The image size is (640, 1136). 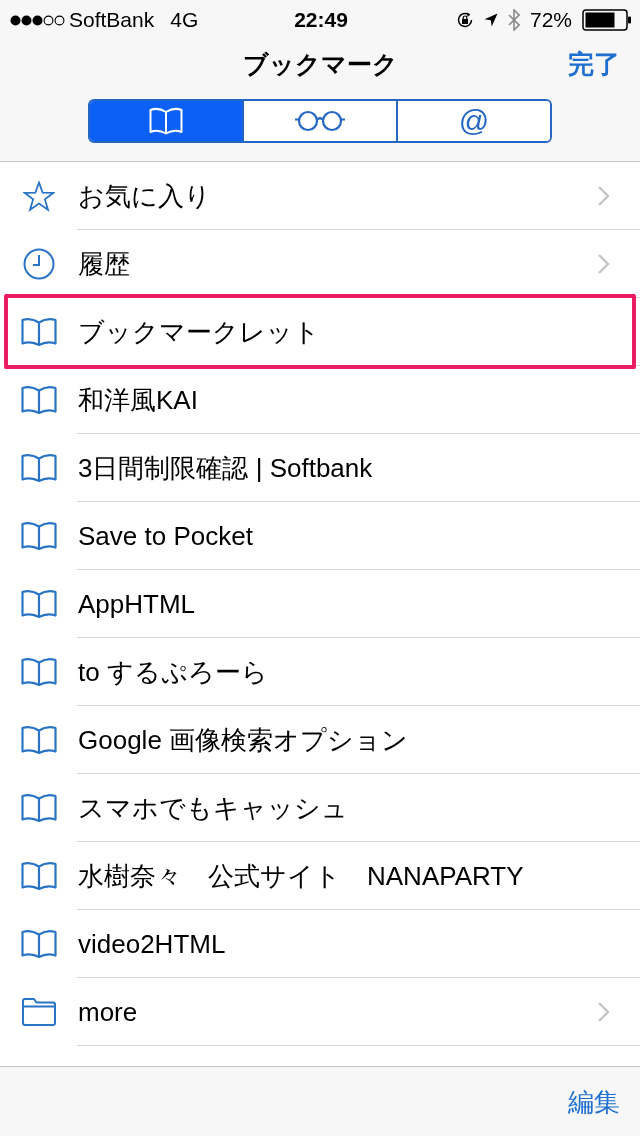 What do you see at coordinates (594, 1101) in the screenshot?
I see `edit-button: 編集` at bounding box center [594, 1101].